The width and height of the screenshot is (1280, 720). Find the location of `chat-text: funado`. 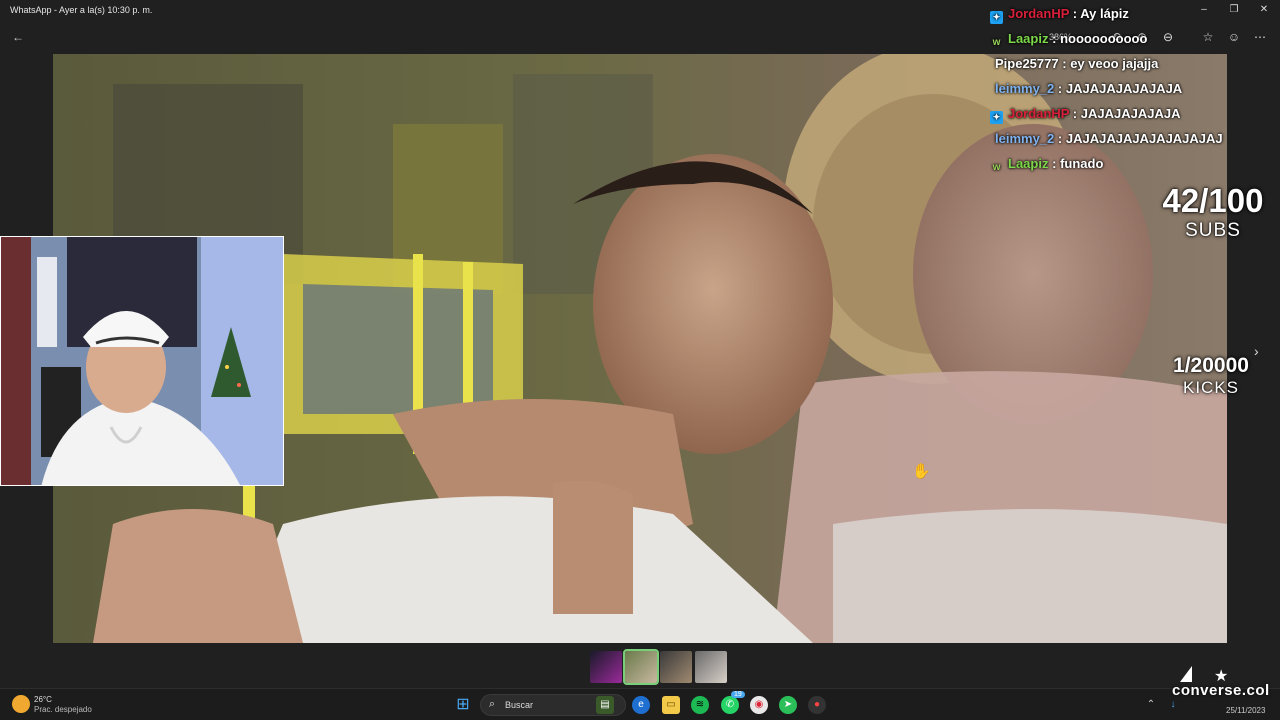

chat-text: funado is located at coordinates (1082, 163).